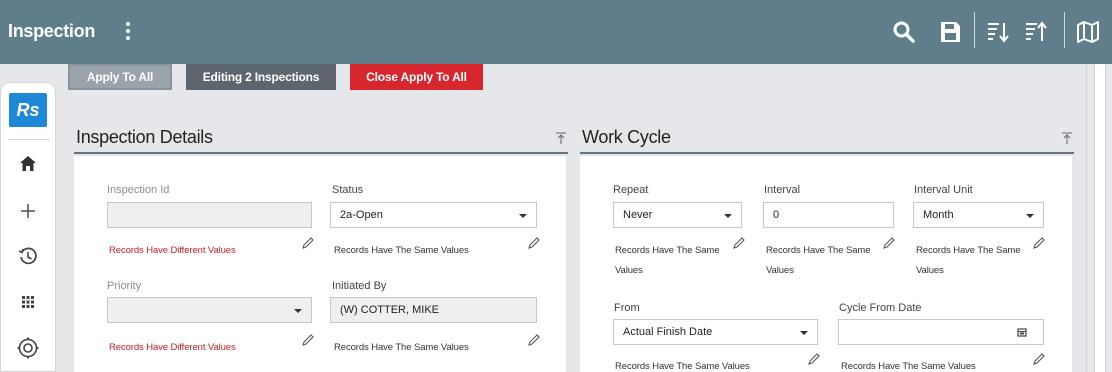 This screenshot has width=1112, height=372. What do you see at coordinates (950, 32) in the screenshot?
I see `save-icon` at bounding box center [950, 32].